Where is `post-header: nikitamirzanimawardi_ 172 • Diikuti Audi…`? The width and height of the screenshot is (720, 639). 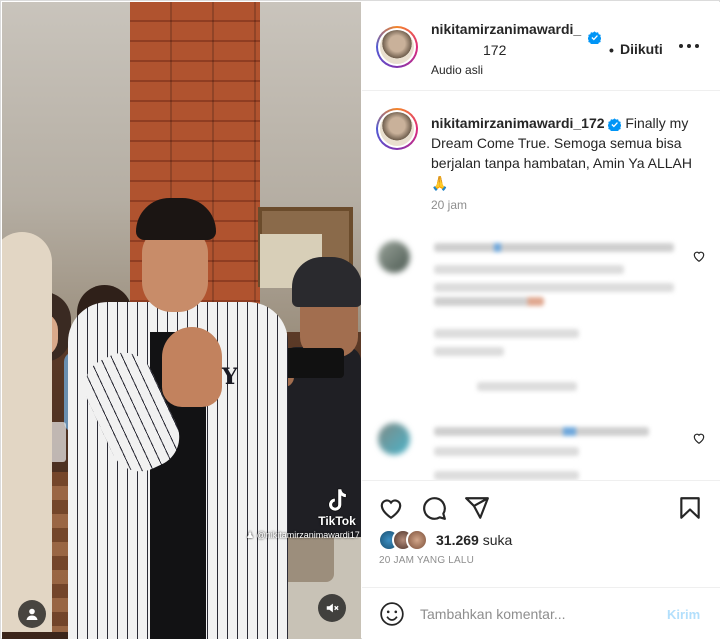 post-header: nikitamirzanimawardi_ 172 • Diikuti Audi… is located at coordinates (541, 46).